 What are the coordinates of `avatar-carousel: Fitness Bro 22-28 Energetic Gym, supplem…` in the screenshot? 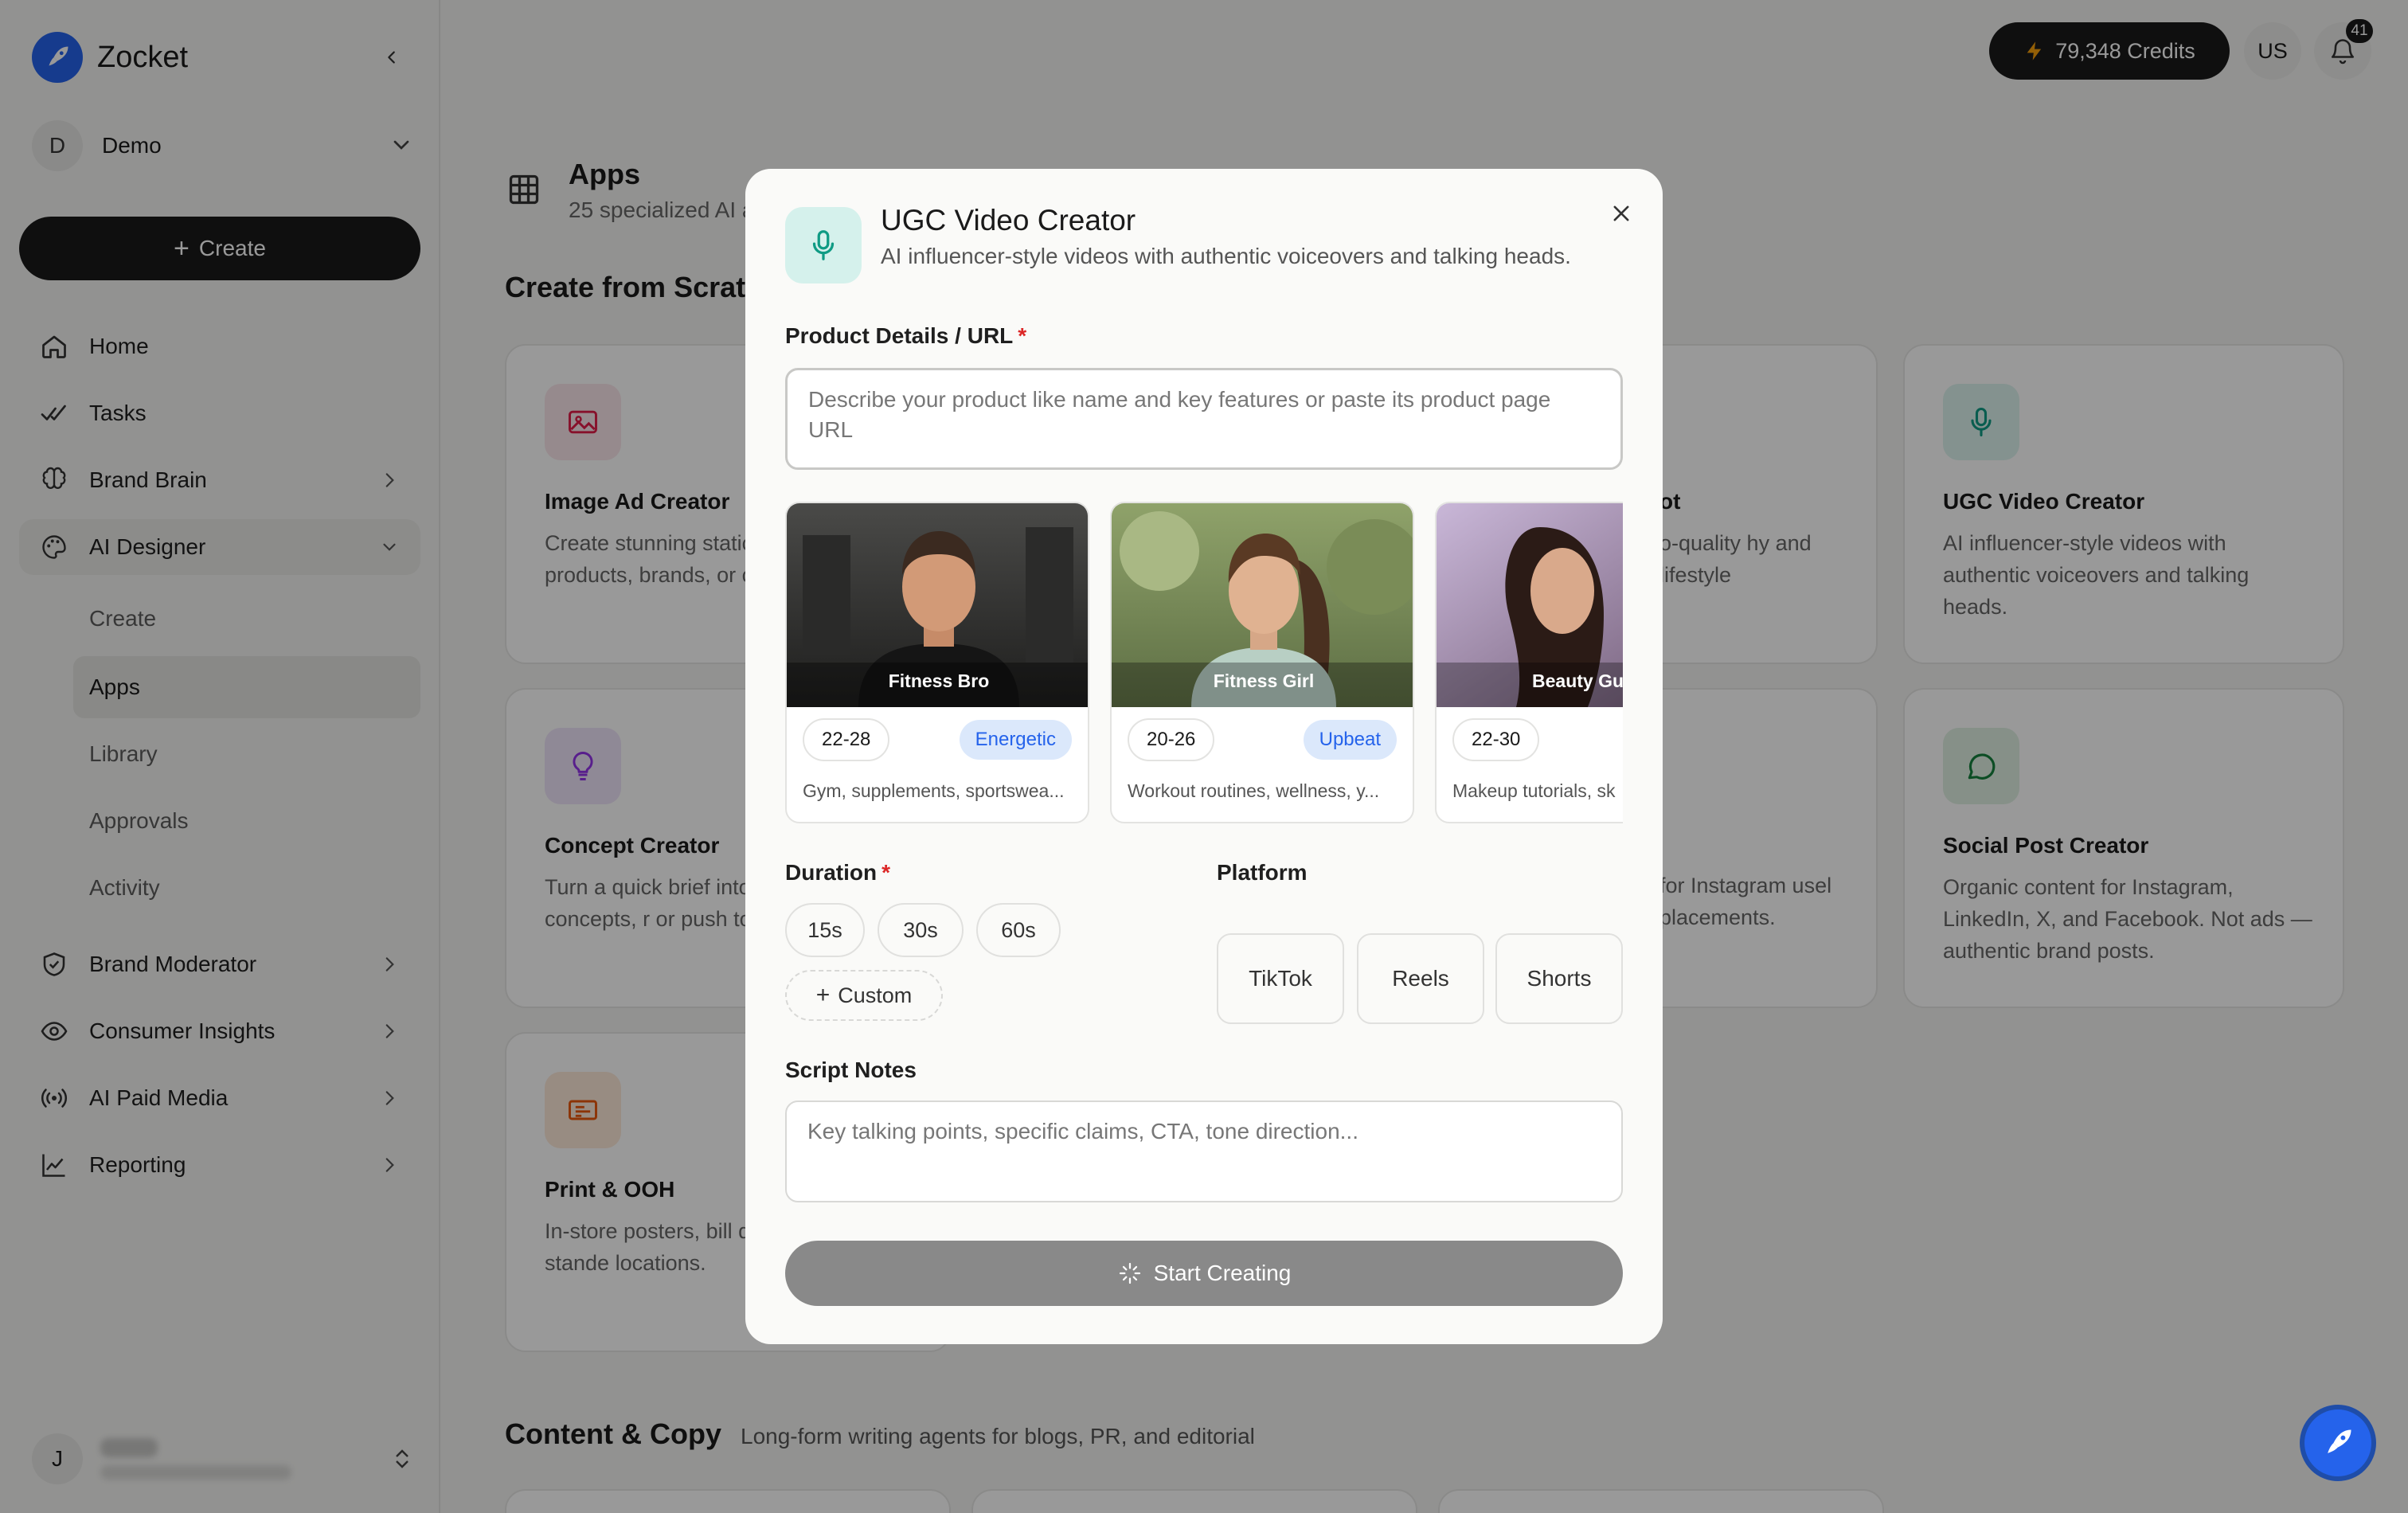 It's located at (1204, 664).